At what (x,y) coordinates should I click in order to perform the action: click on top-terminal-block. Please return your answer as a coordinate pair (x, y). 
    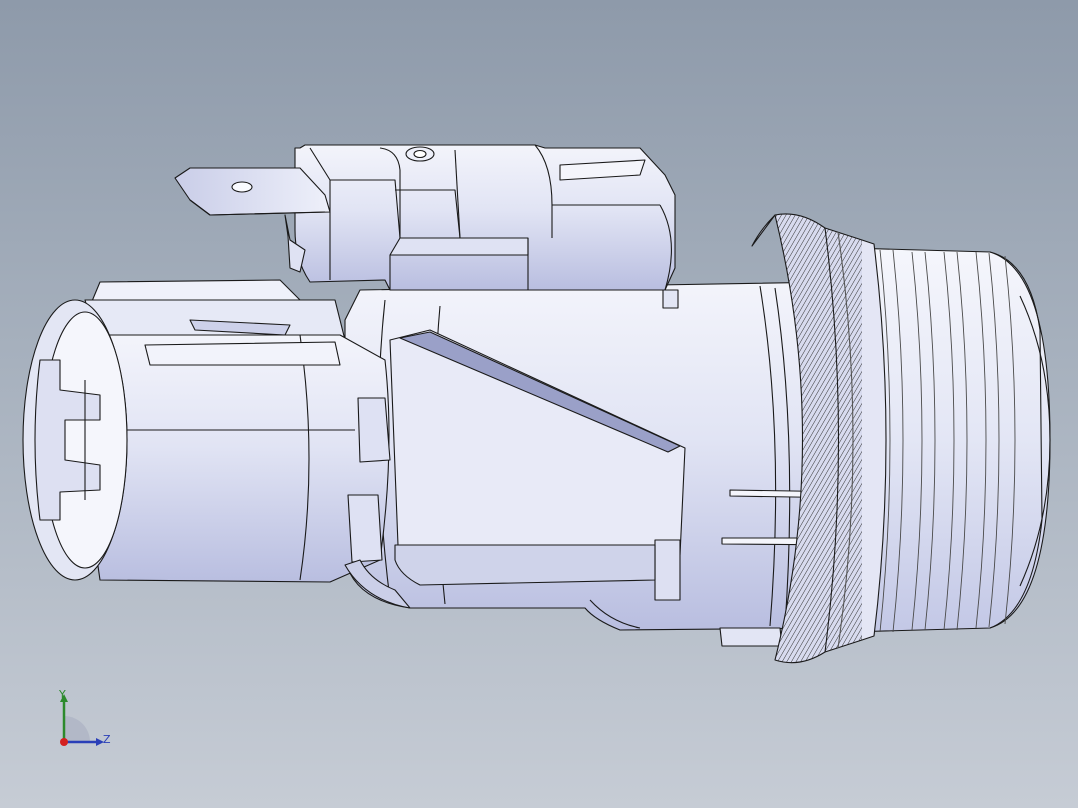
    Looking at the image, I should click on (485, 217).